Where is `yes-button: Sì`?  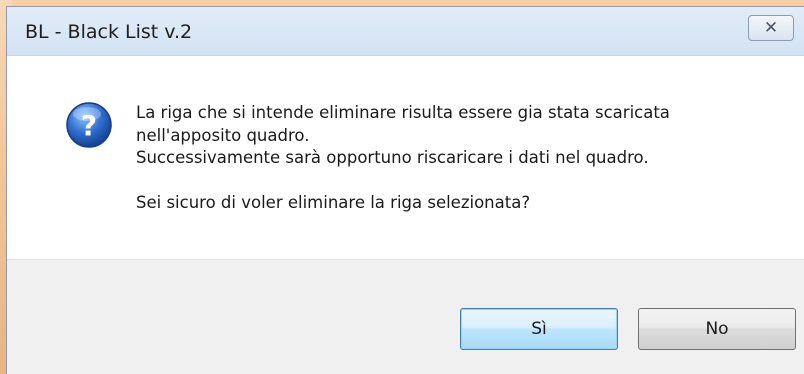
yes-button: Sì is located at coordinates (539, 329).